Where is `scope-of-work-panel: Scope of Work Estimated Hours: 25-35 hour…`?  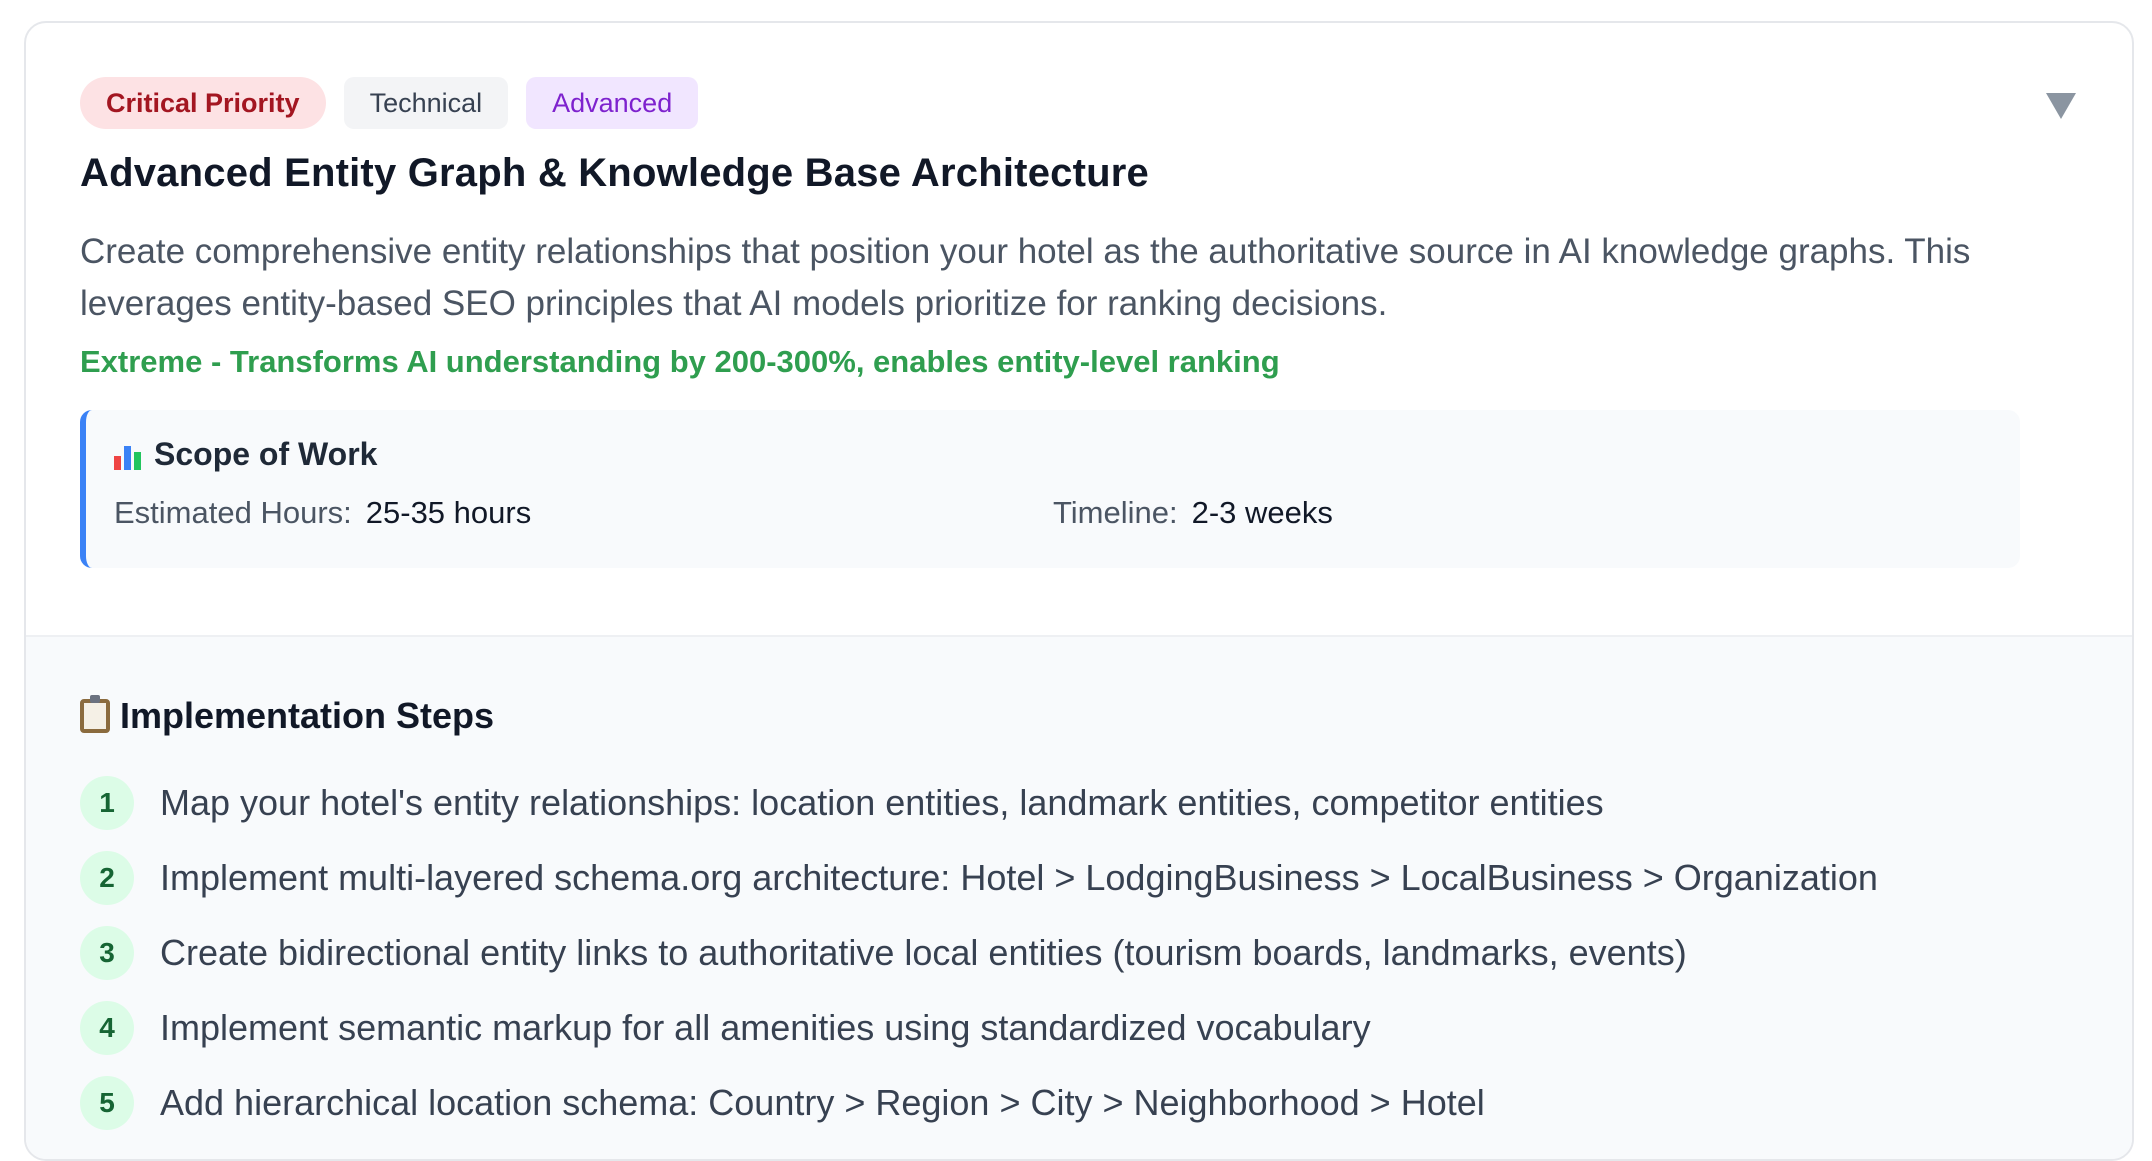
scope-of-work-panel: Scope of Work Estimated Hours: 25-35 hour… is located at coordinates (1050, 489).